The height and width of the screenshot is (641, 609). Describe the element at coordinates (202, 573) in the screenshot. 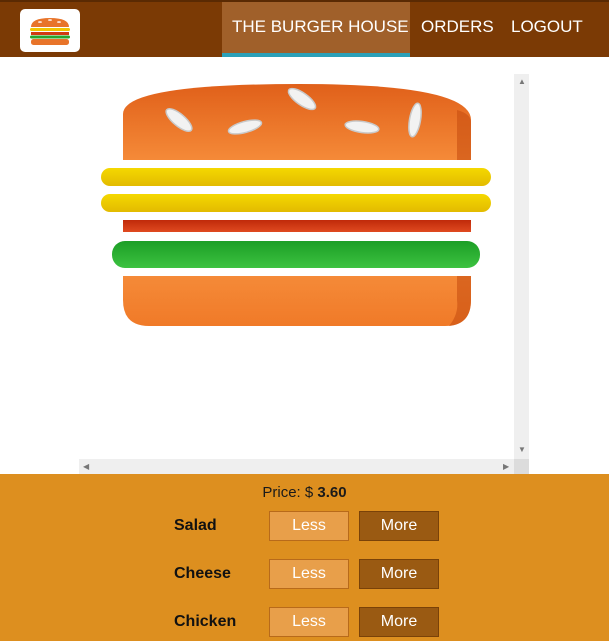

I see `ingredient-label-cheese: Cheese` at that location.